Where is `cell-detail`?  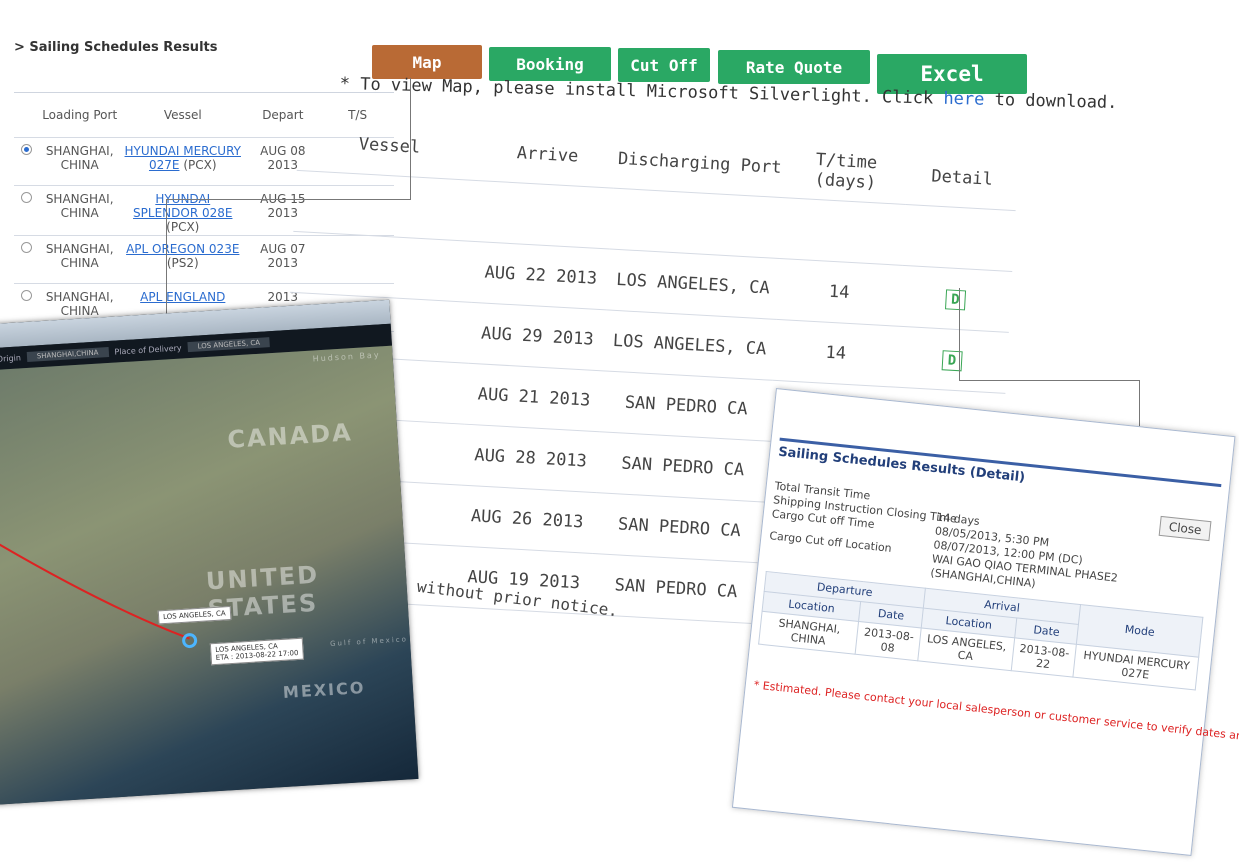
cell-detail is located at coordinates (958, 238).